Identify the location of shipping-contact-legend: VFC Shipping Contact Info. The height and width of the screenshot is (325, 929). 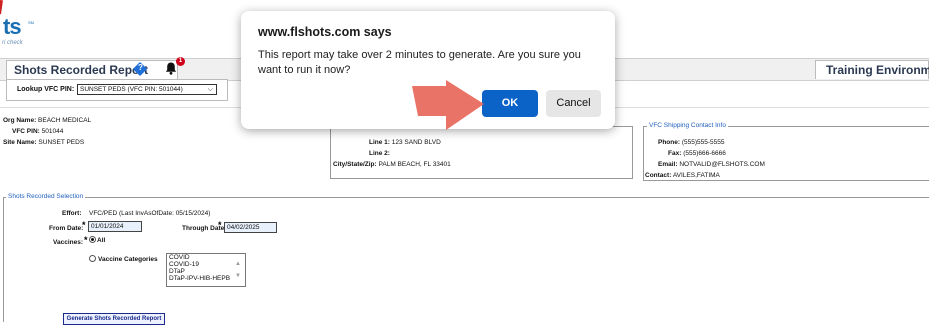
(687, 125).